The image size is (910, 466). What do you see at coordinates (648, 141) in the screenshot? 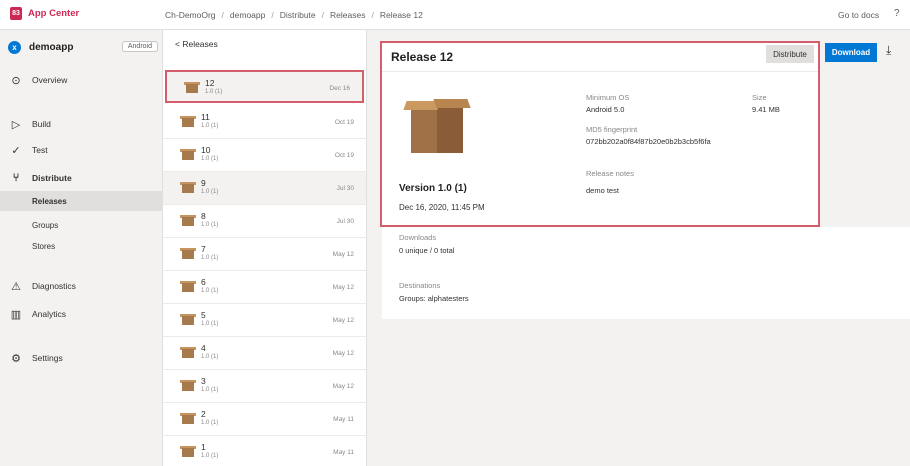
I see `md5-value: 072bb202a0f84f87b20e0b2b3cb5f6fa` at bounding box center [648, 141].